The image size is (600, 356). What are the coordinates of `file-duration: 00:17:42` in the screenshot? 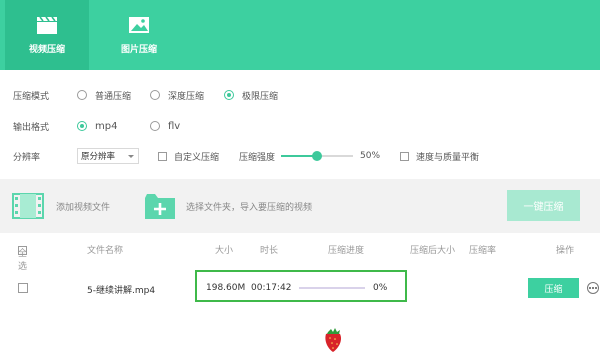 It's located at (271, 288).